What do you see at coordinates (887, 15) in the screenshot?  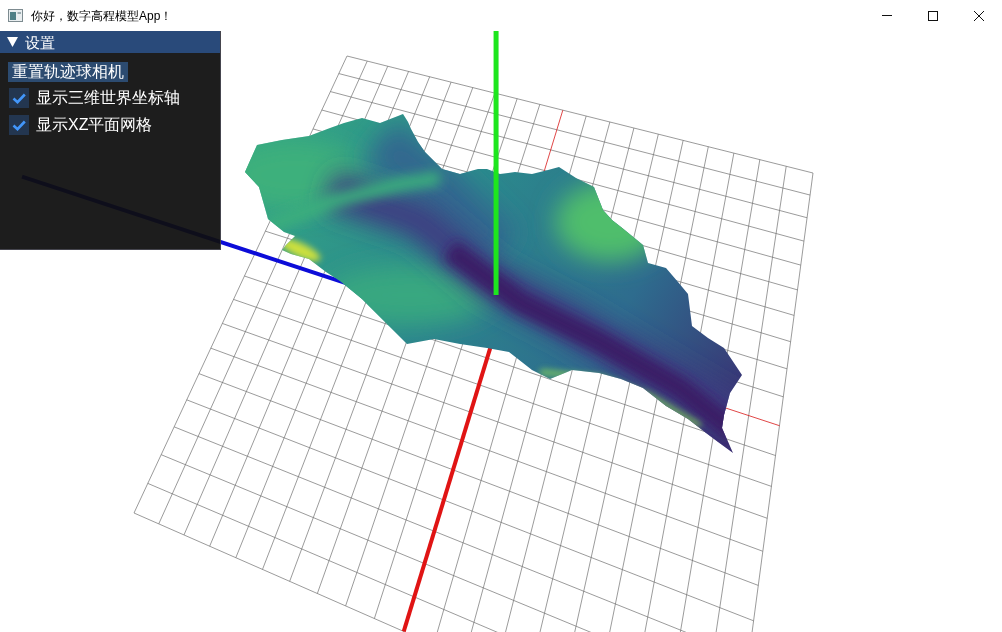 I see `minimize-icon` at bounding box center [887, 15].